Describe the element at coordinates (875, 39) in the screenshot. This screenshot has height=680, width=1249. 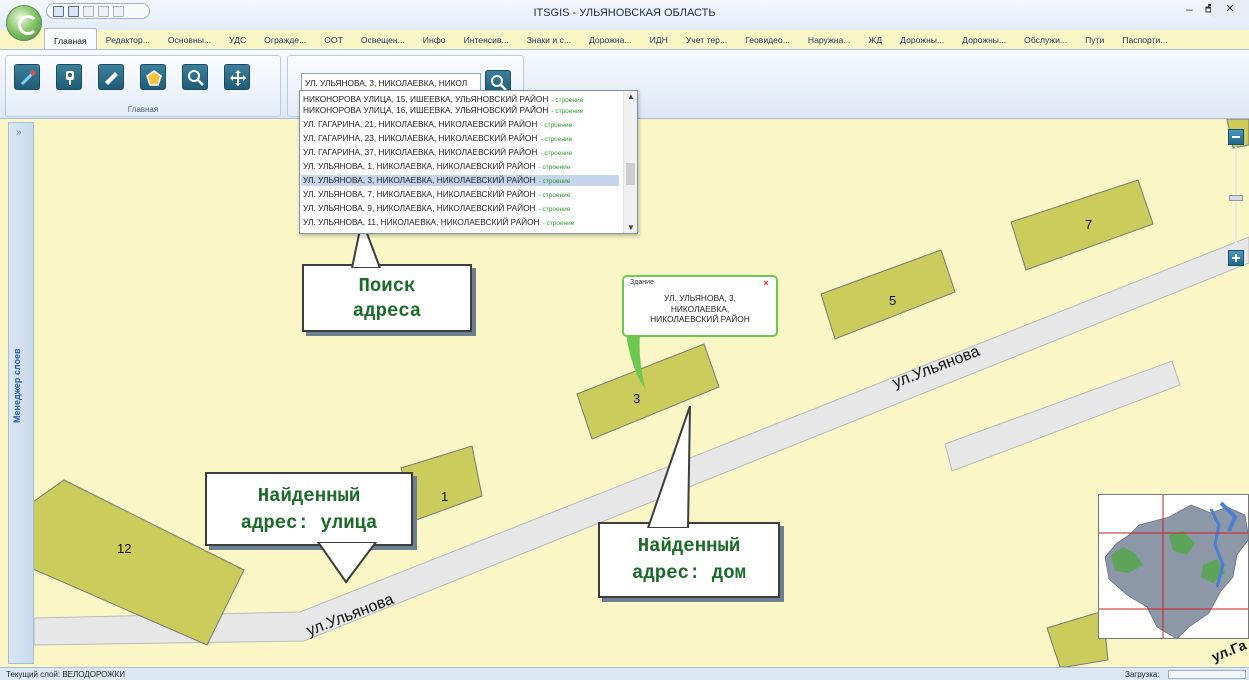
I see `tab-railway: ЖД` at that location.